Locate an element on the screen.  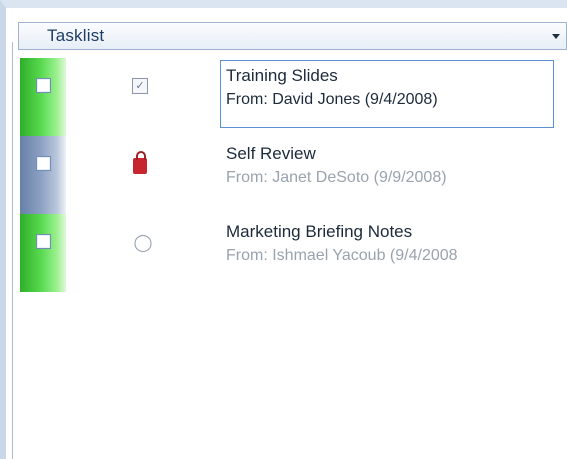
left-divider is located at coordinates (12, 250).